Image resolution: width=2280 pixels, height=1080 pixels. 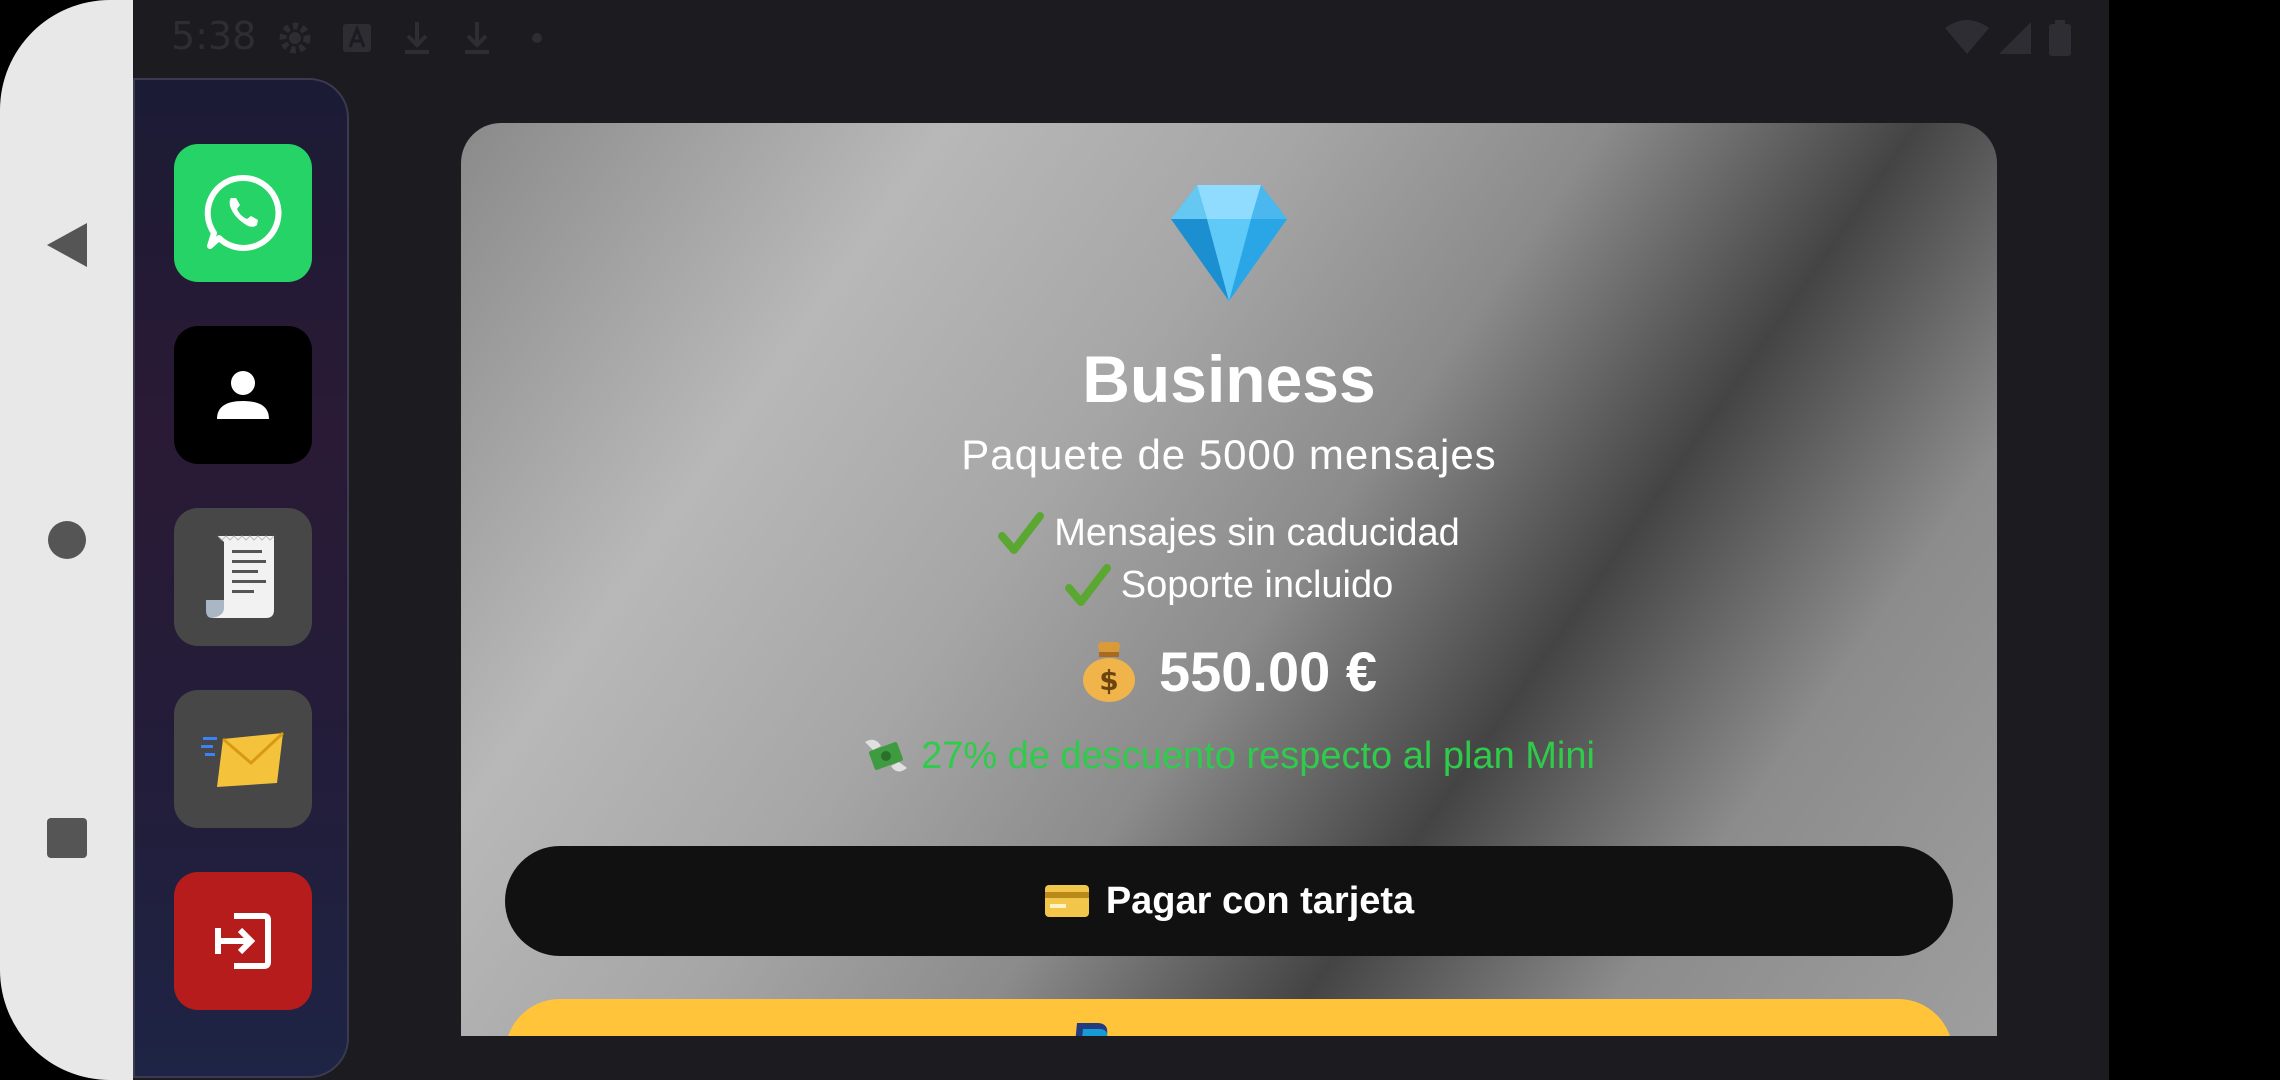 What do you see at coordinates (1229, 1017) in the screenshot?
I see `paypal-button` at bounding box center [1229, 1017].